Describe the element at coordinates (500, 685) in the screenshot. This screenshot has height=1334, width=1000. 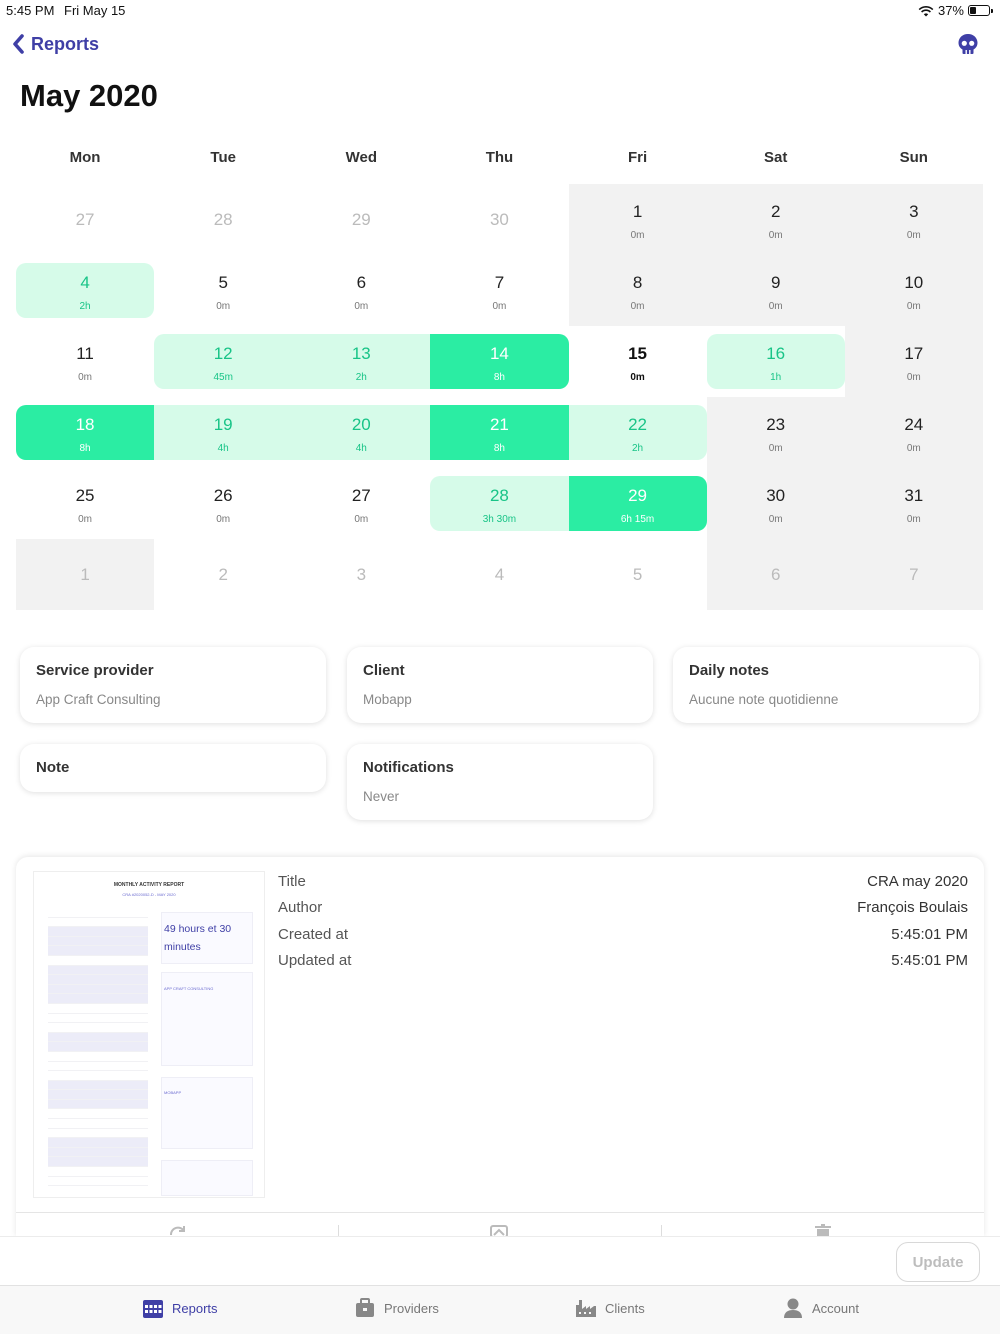
I see `client-card: Client Mobapp` at that location.